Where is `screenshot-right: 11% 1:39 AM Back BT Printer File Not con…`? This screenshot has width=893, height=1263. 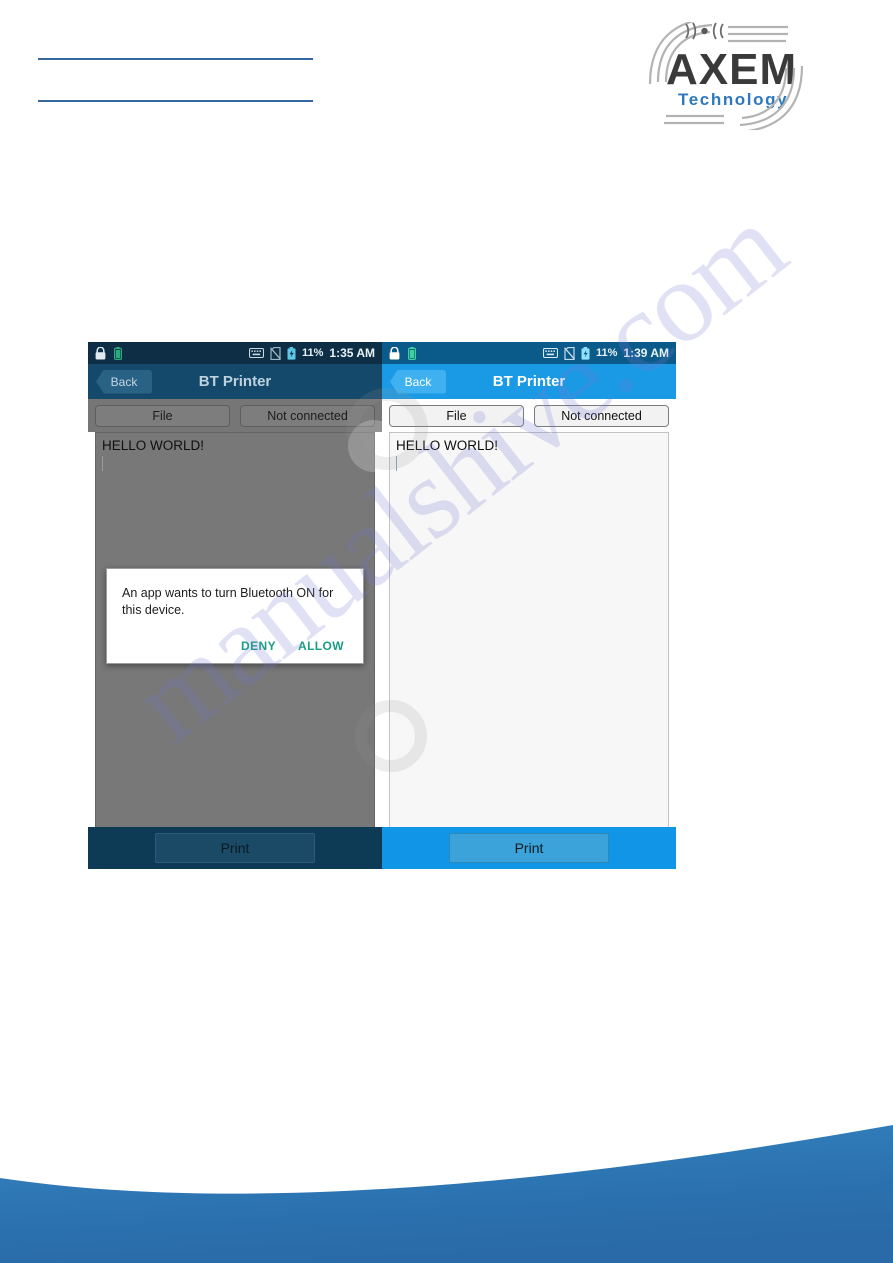
screenshot-right: 11% 1:39 AM Back BT Printer File Not con… is located at coordinates (529, 605).